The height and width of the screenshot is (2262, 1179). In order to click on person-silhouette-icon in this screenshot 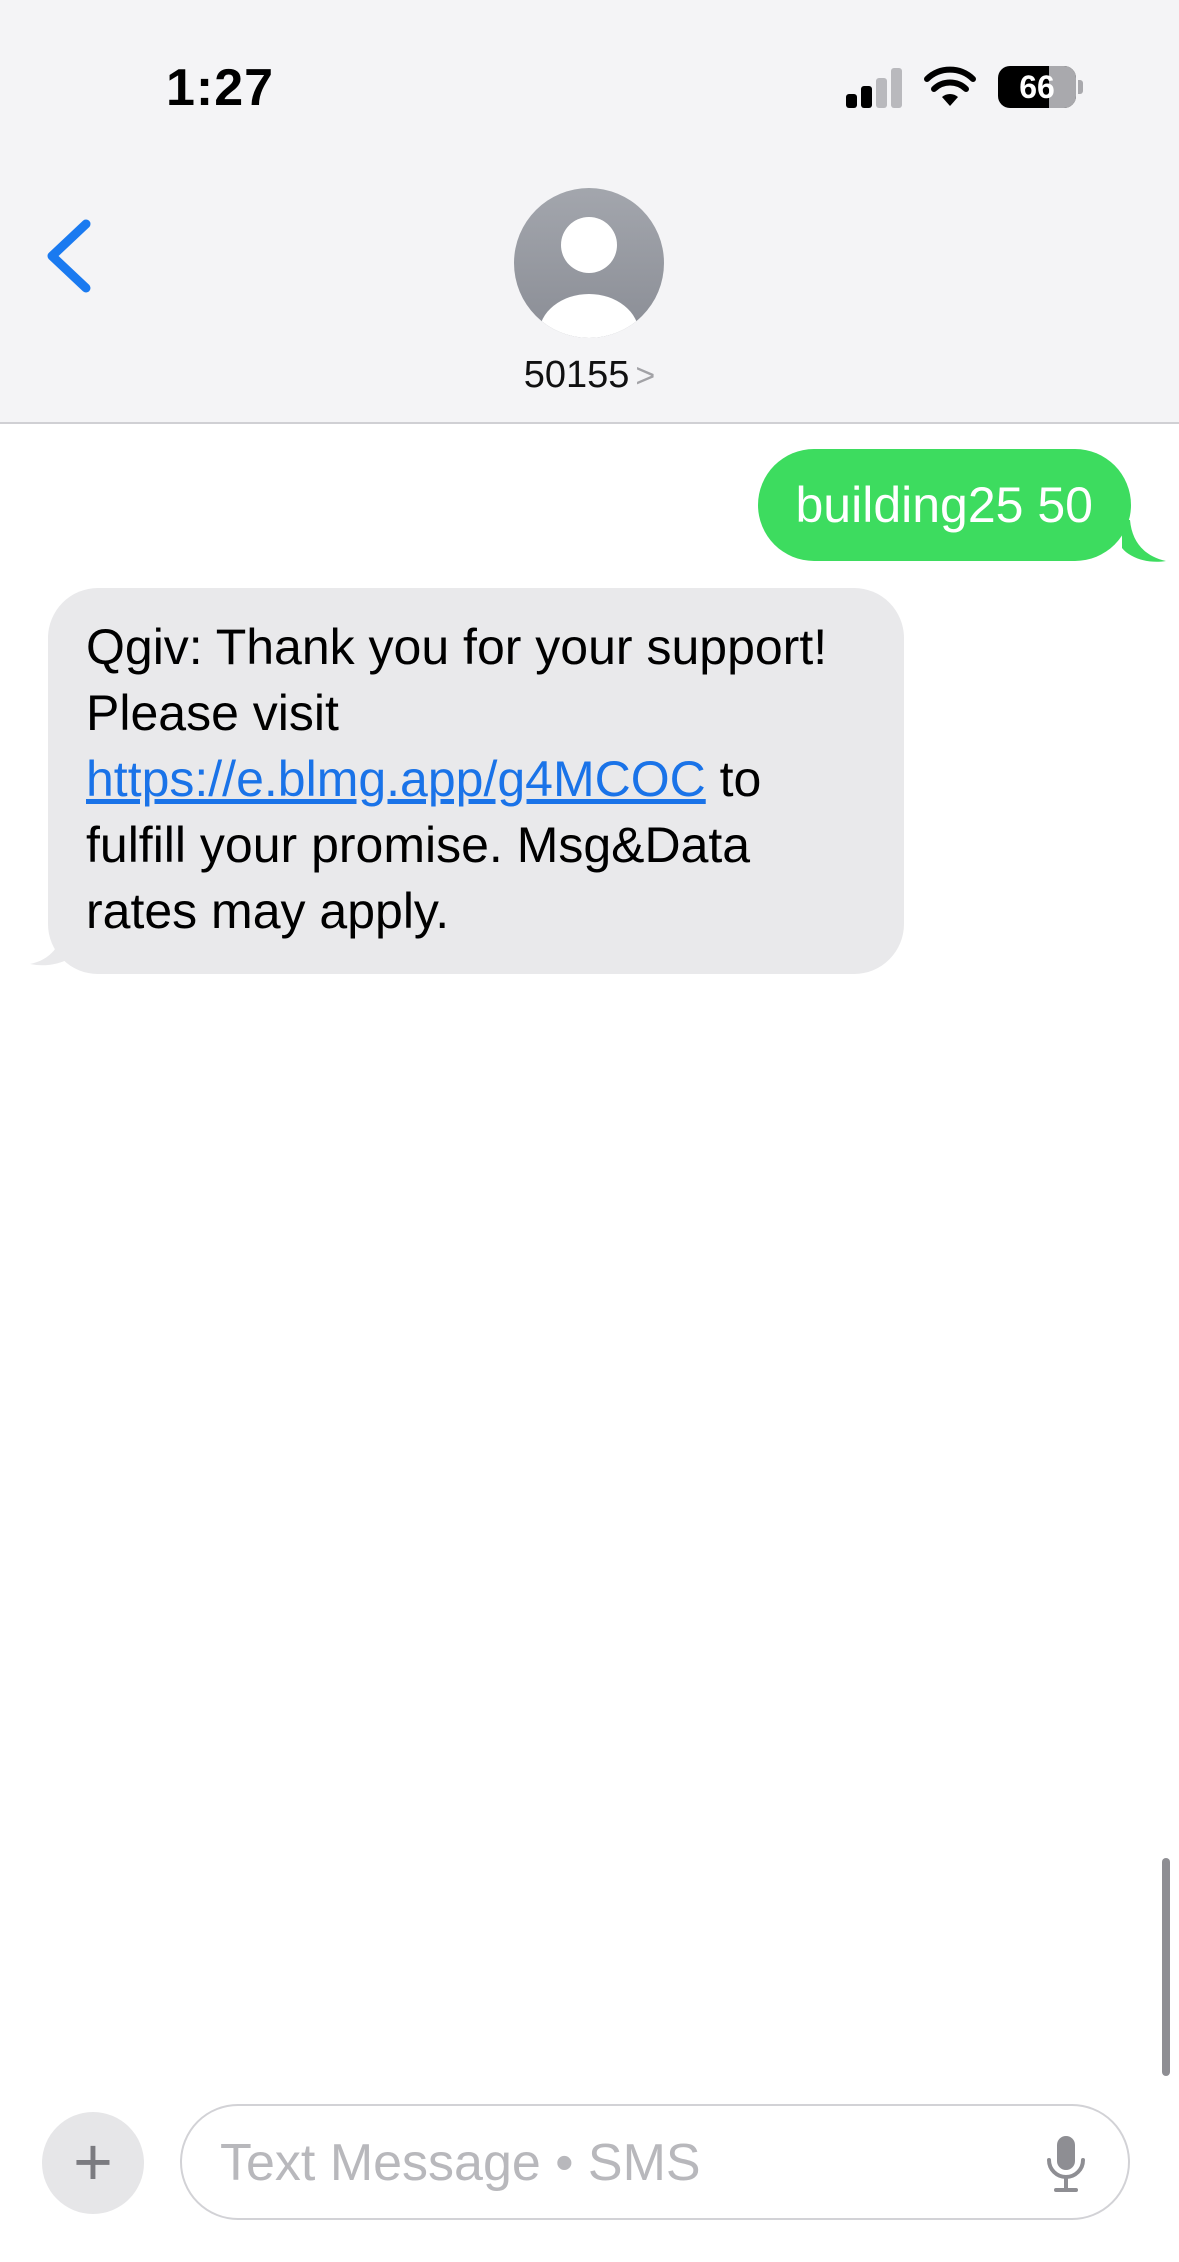, I will do `click(589, 277)`.